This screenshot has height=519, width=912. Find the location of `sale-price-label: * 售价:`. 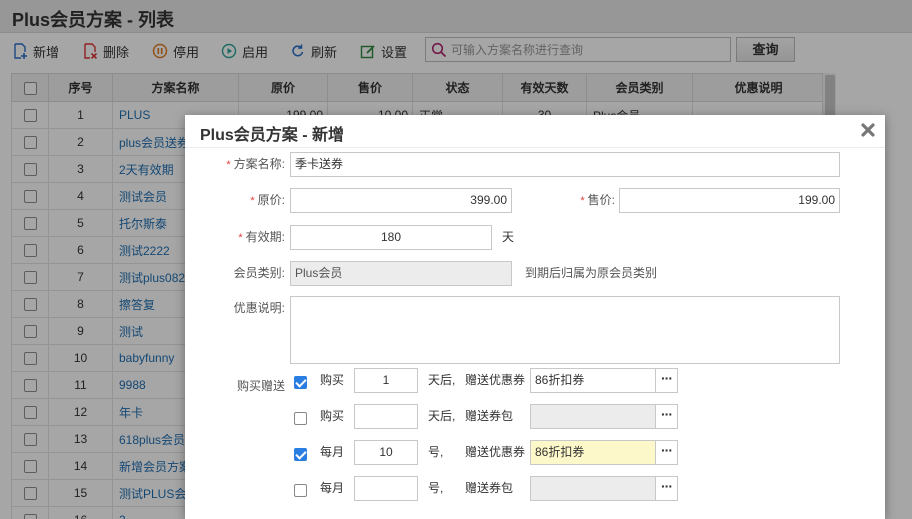

sale-price-label: * 售价: is located at coordinates (580, 200).